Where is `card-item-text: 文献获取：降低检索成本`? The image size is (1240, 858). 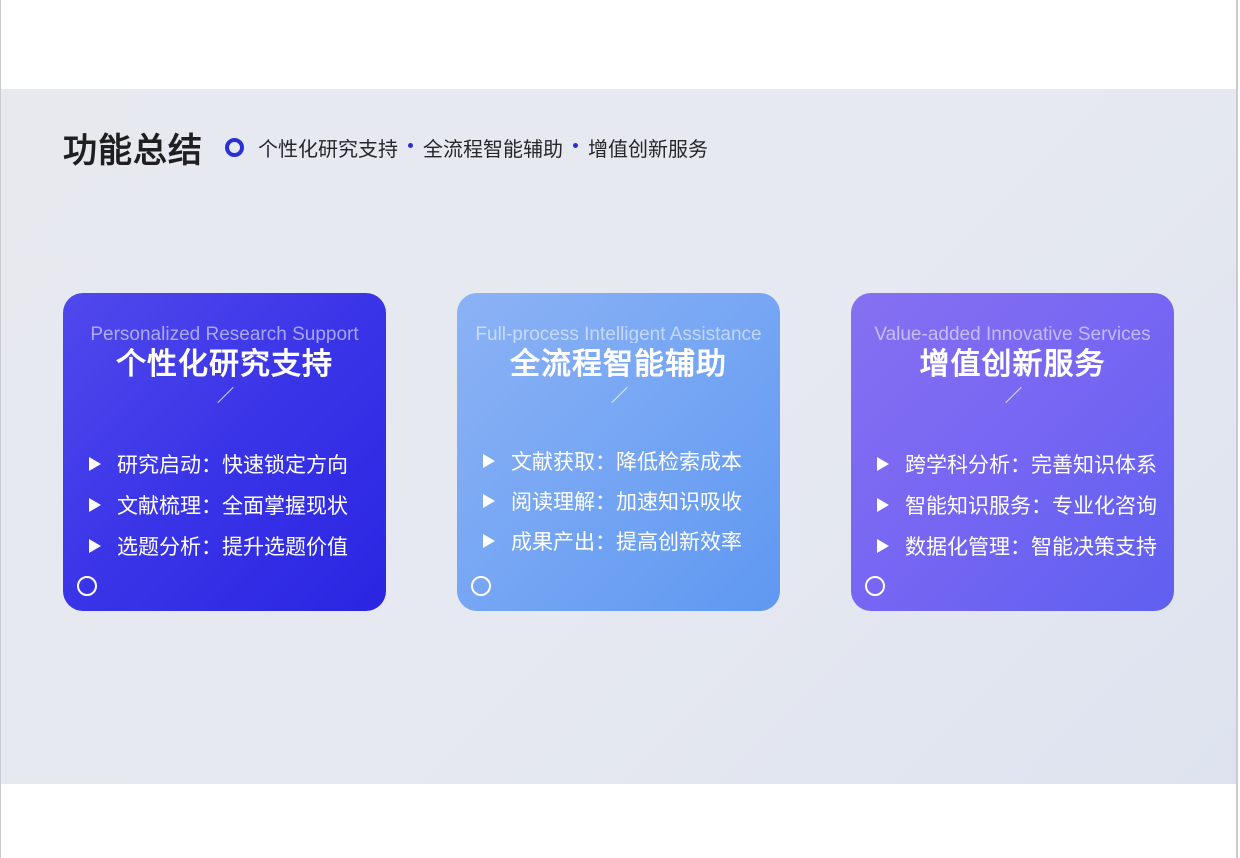
card-item-text: 文献获取：降低检索成本 is located at coordinates (626, 462).